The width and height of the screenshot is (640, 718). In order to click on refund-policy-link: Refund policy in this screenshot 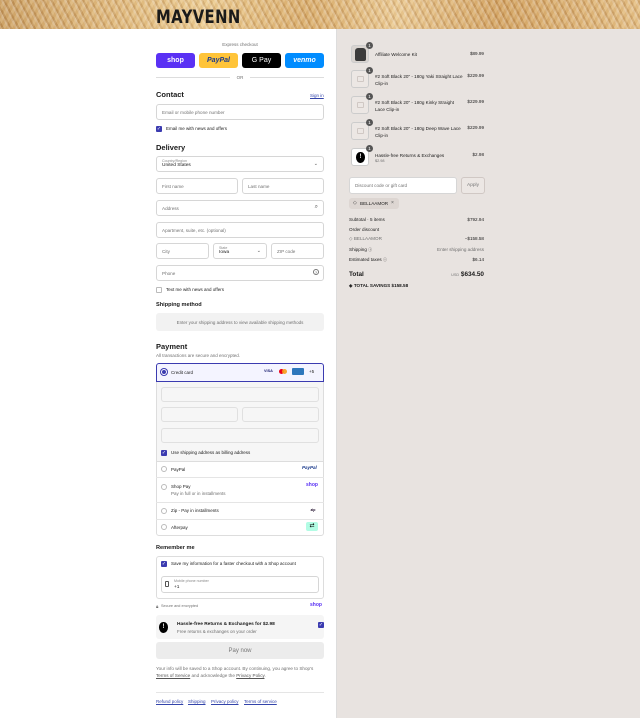, I will do `click(169, 701)`.